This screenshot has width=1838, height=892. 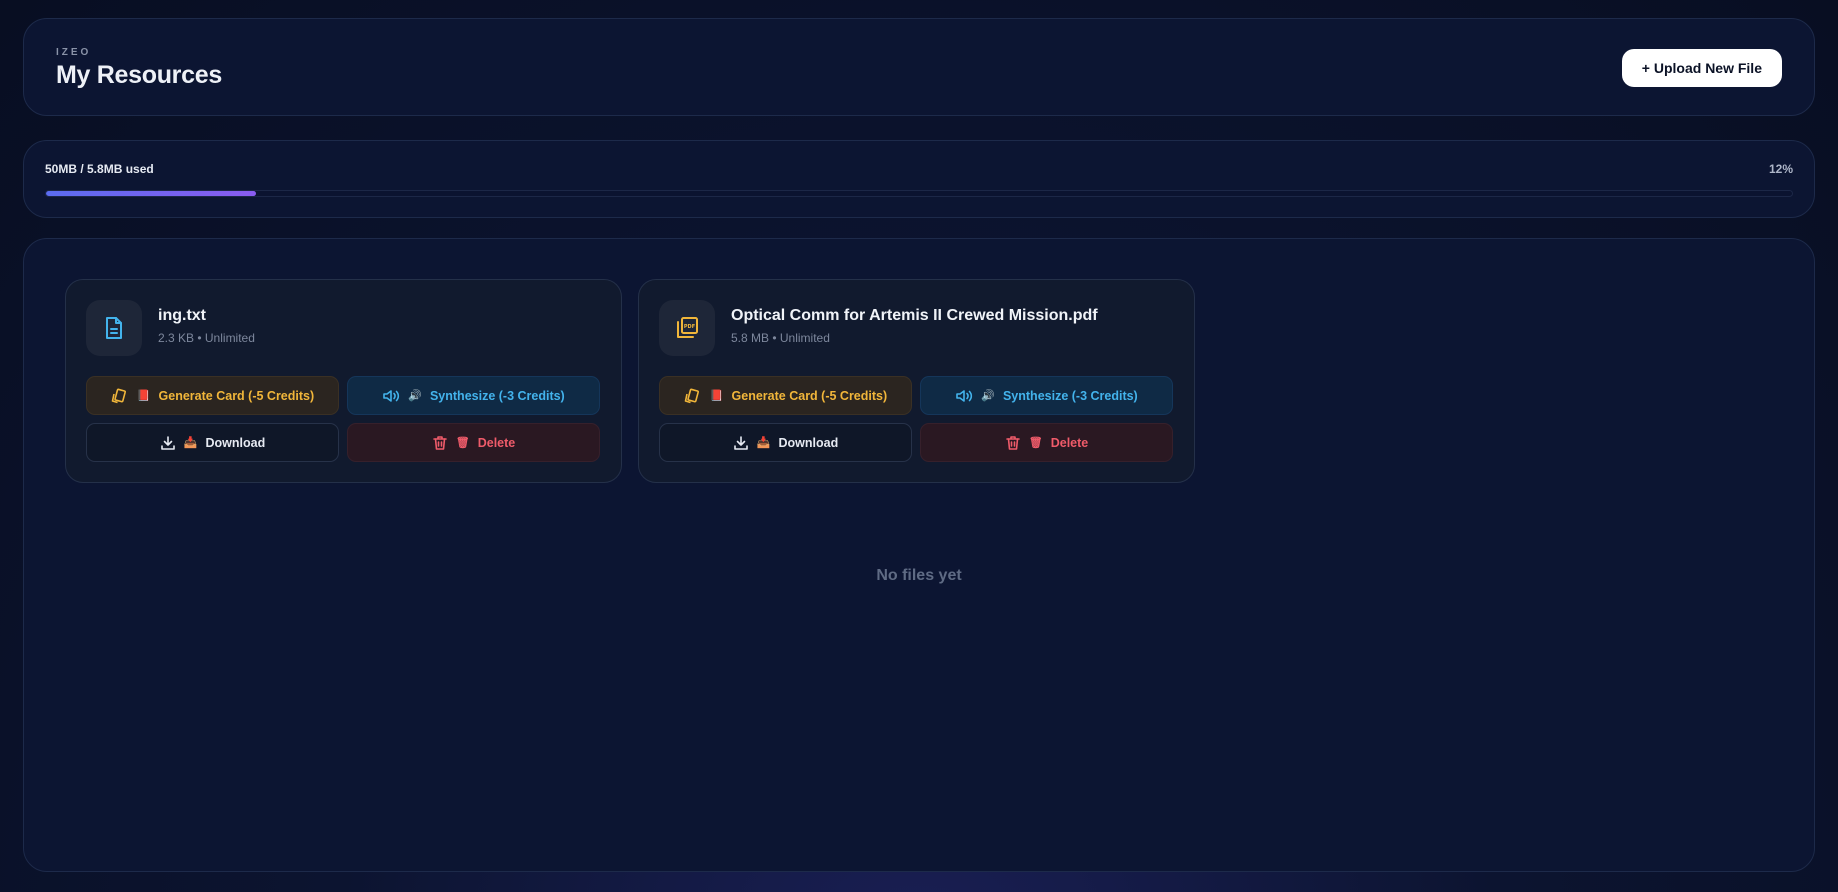 I want to click on page-title: My Resources, so click(x=139, y=75).